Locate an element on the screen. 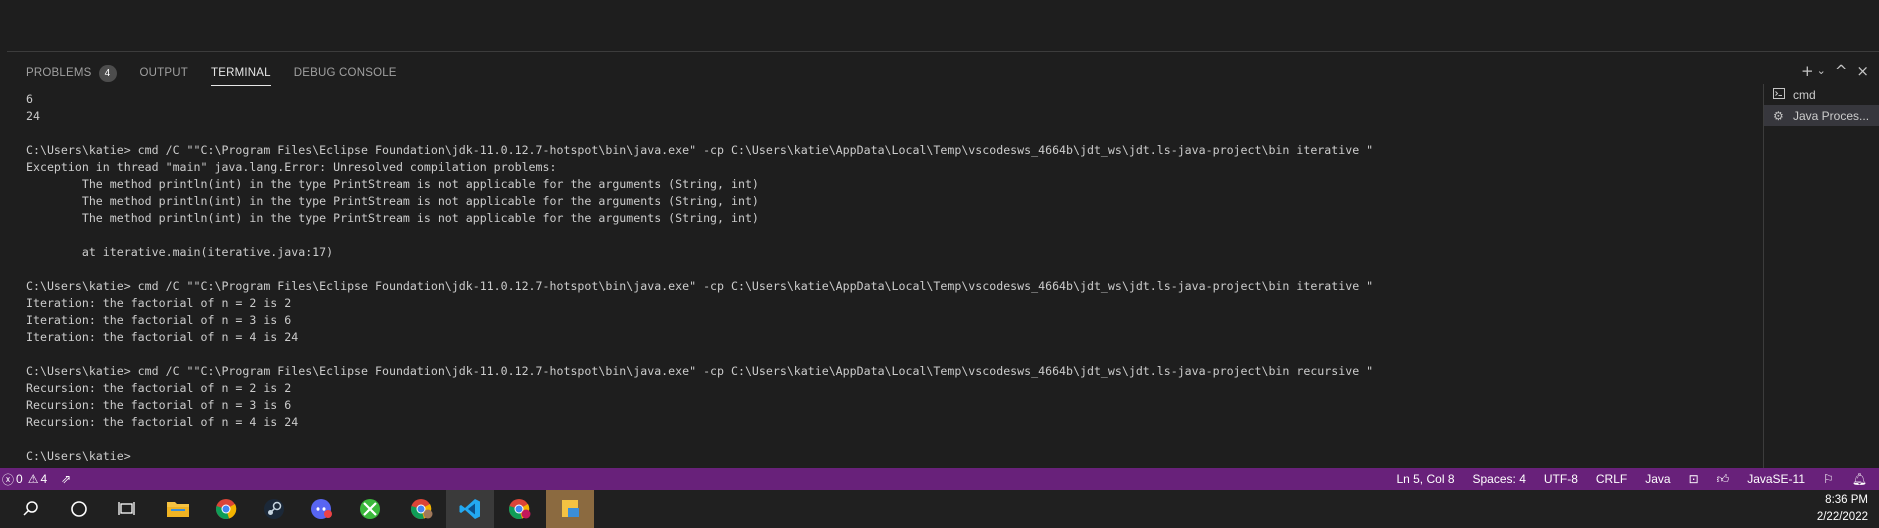  panel-actions: + ⌄ ^ × is located at coordinates (1835, 71).